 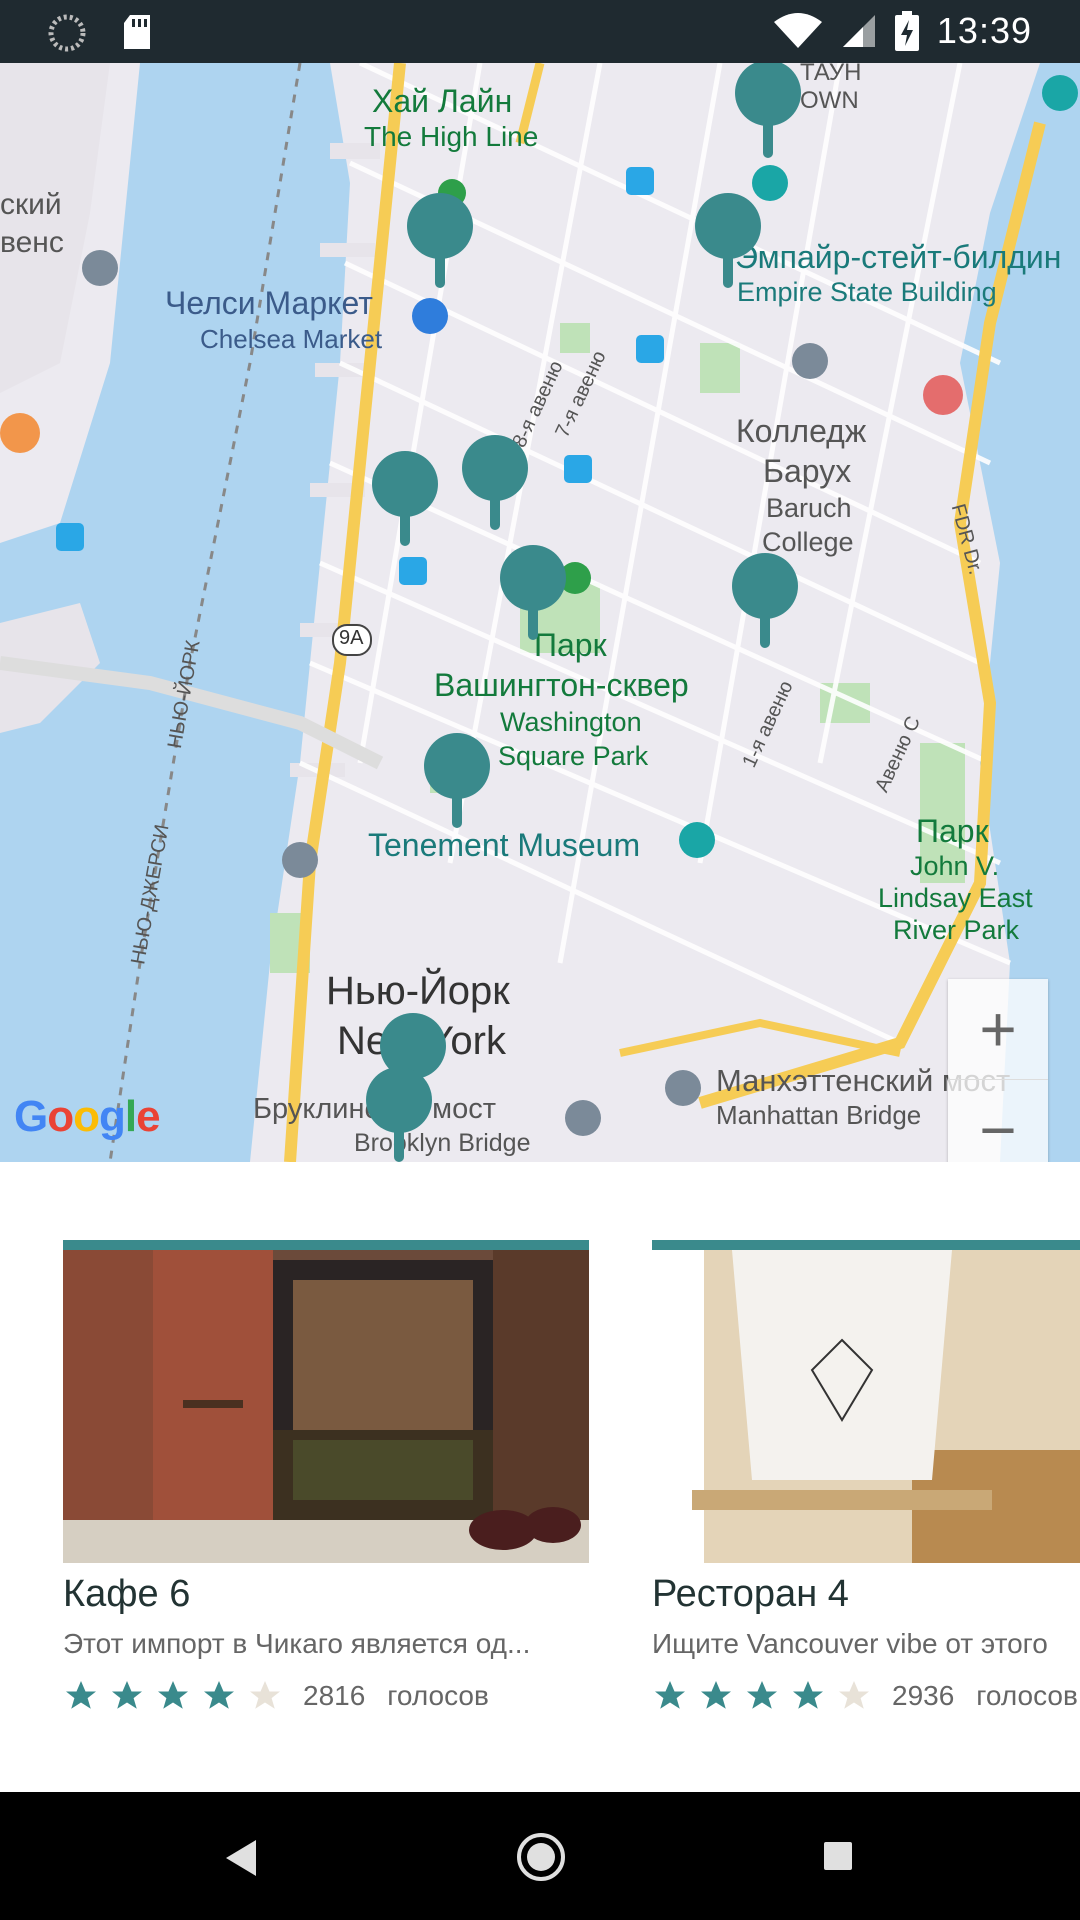 I want to click on navigation-bar, so click(x=540, y=1856).